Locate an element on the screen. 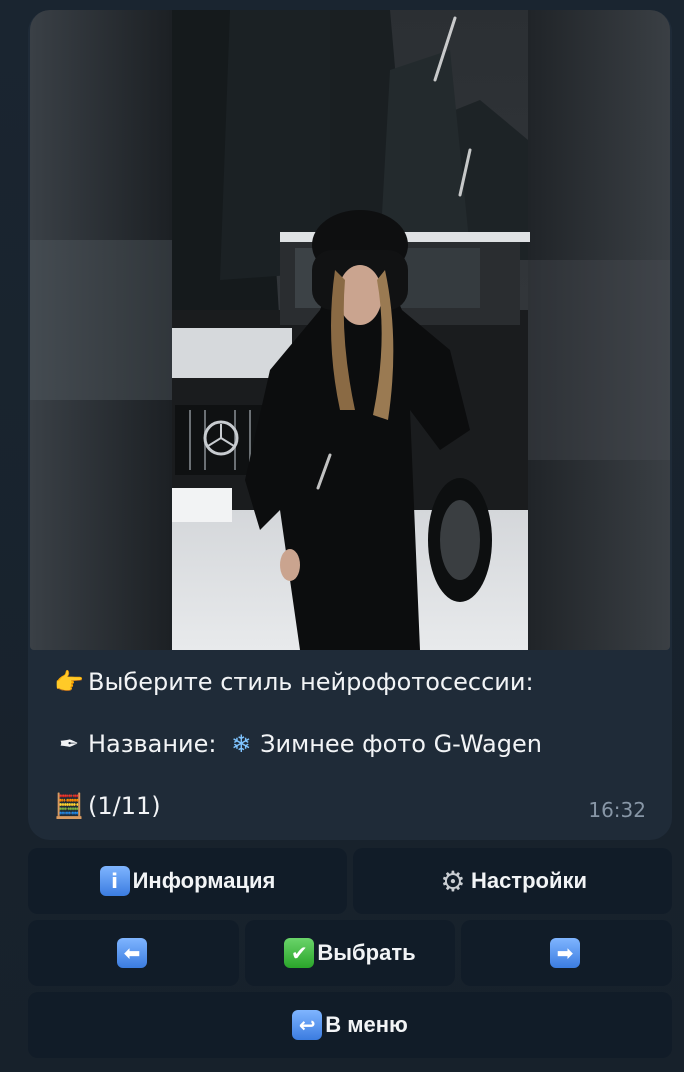  abacus-icon: 🧮 is located at coordinates (69, 806).